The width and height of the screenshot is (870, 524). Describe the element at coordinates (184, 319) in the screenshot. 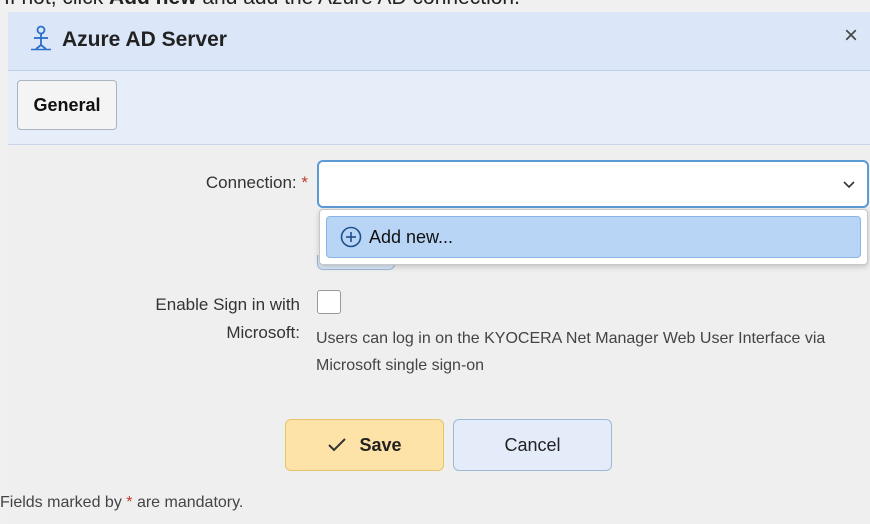

I see `sign-in-label: Enable Sign in with Microsoft:` at that location.